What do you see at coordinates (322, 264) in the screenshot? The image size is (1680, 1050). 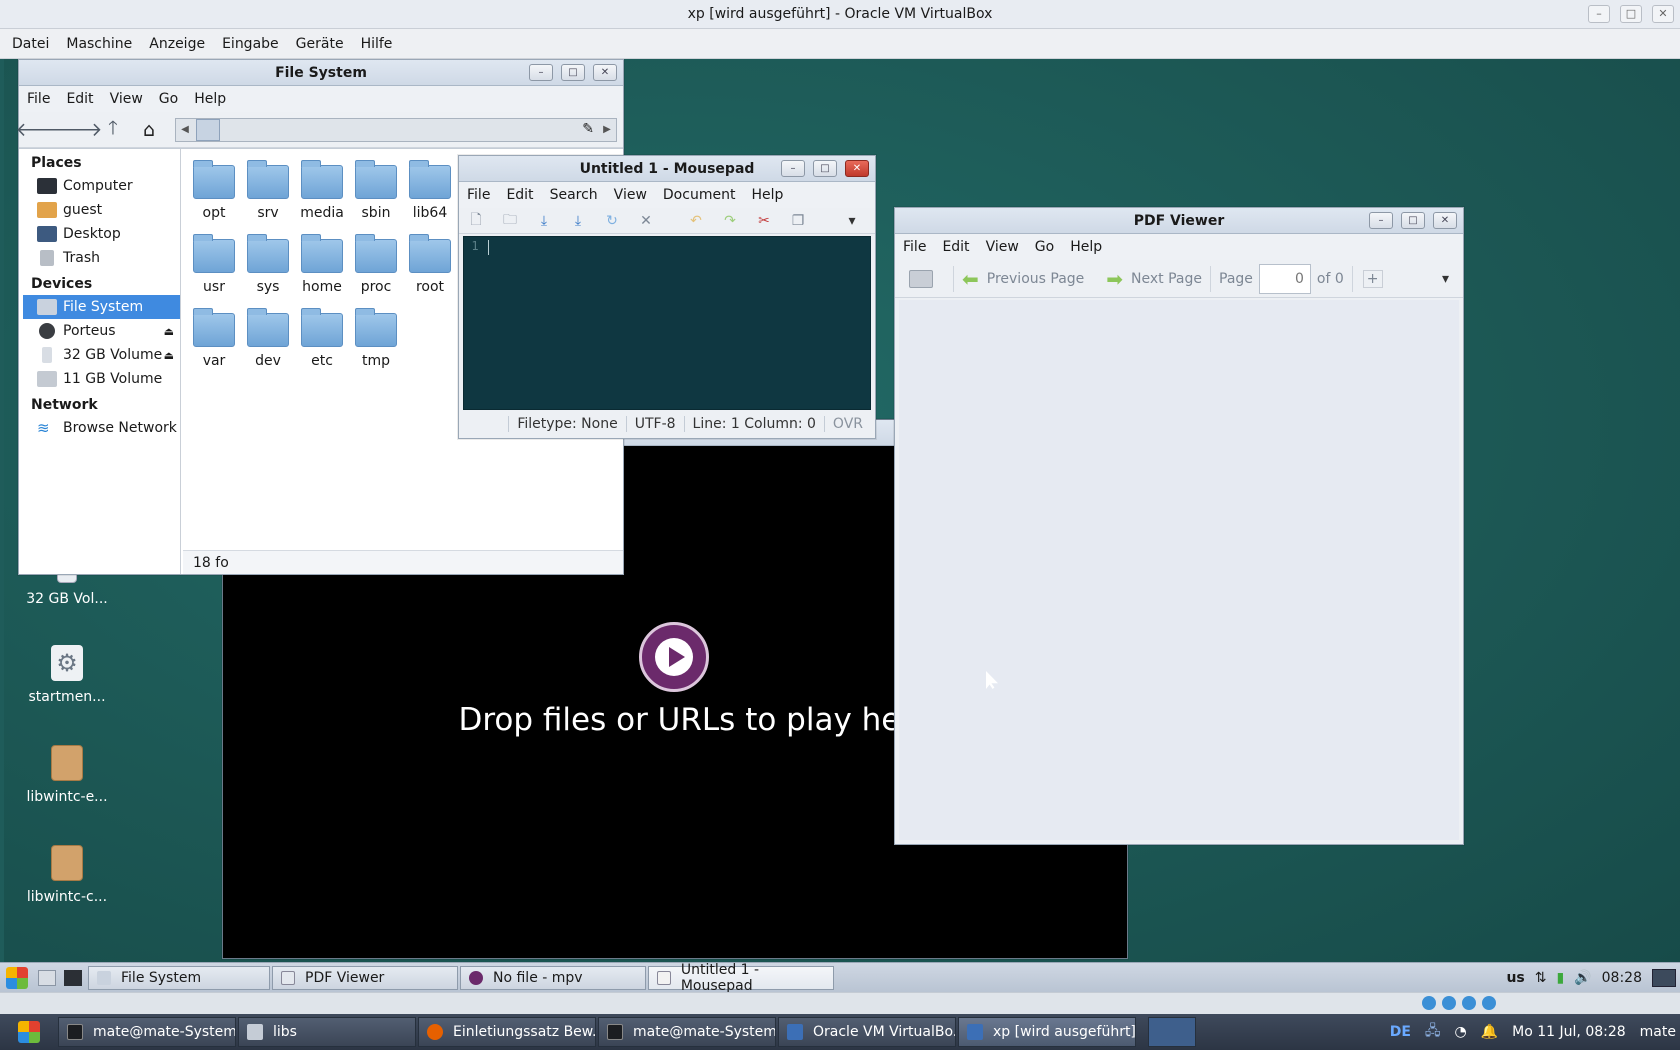 I see `folder-home: home` at bounding box center [322, 264].